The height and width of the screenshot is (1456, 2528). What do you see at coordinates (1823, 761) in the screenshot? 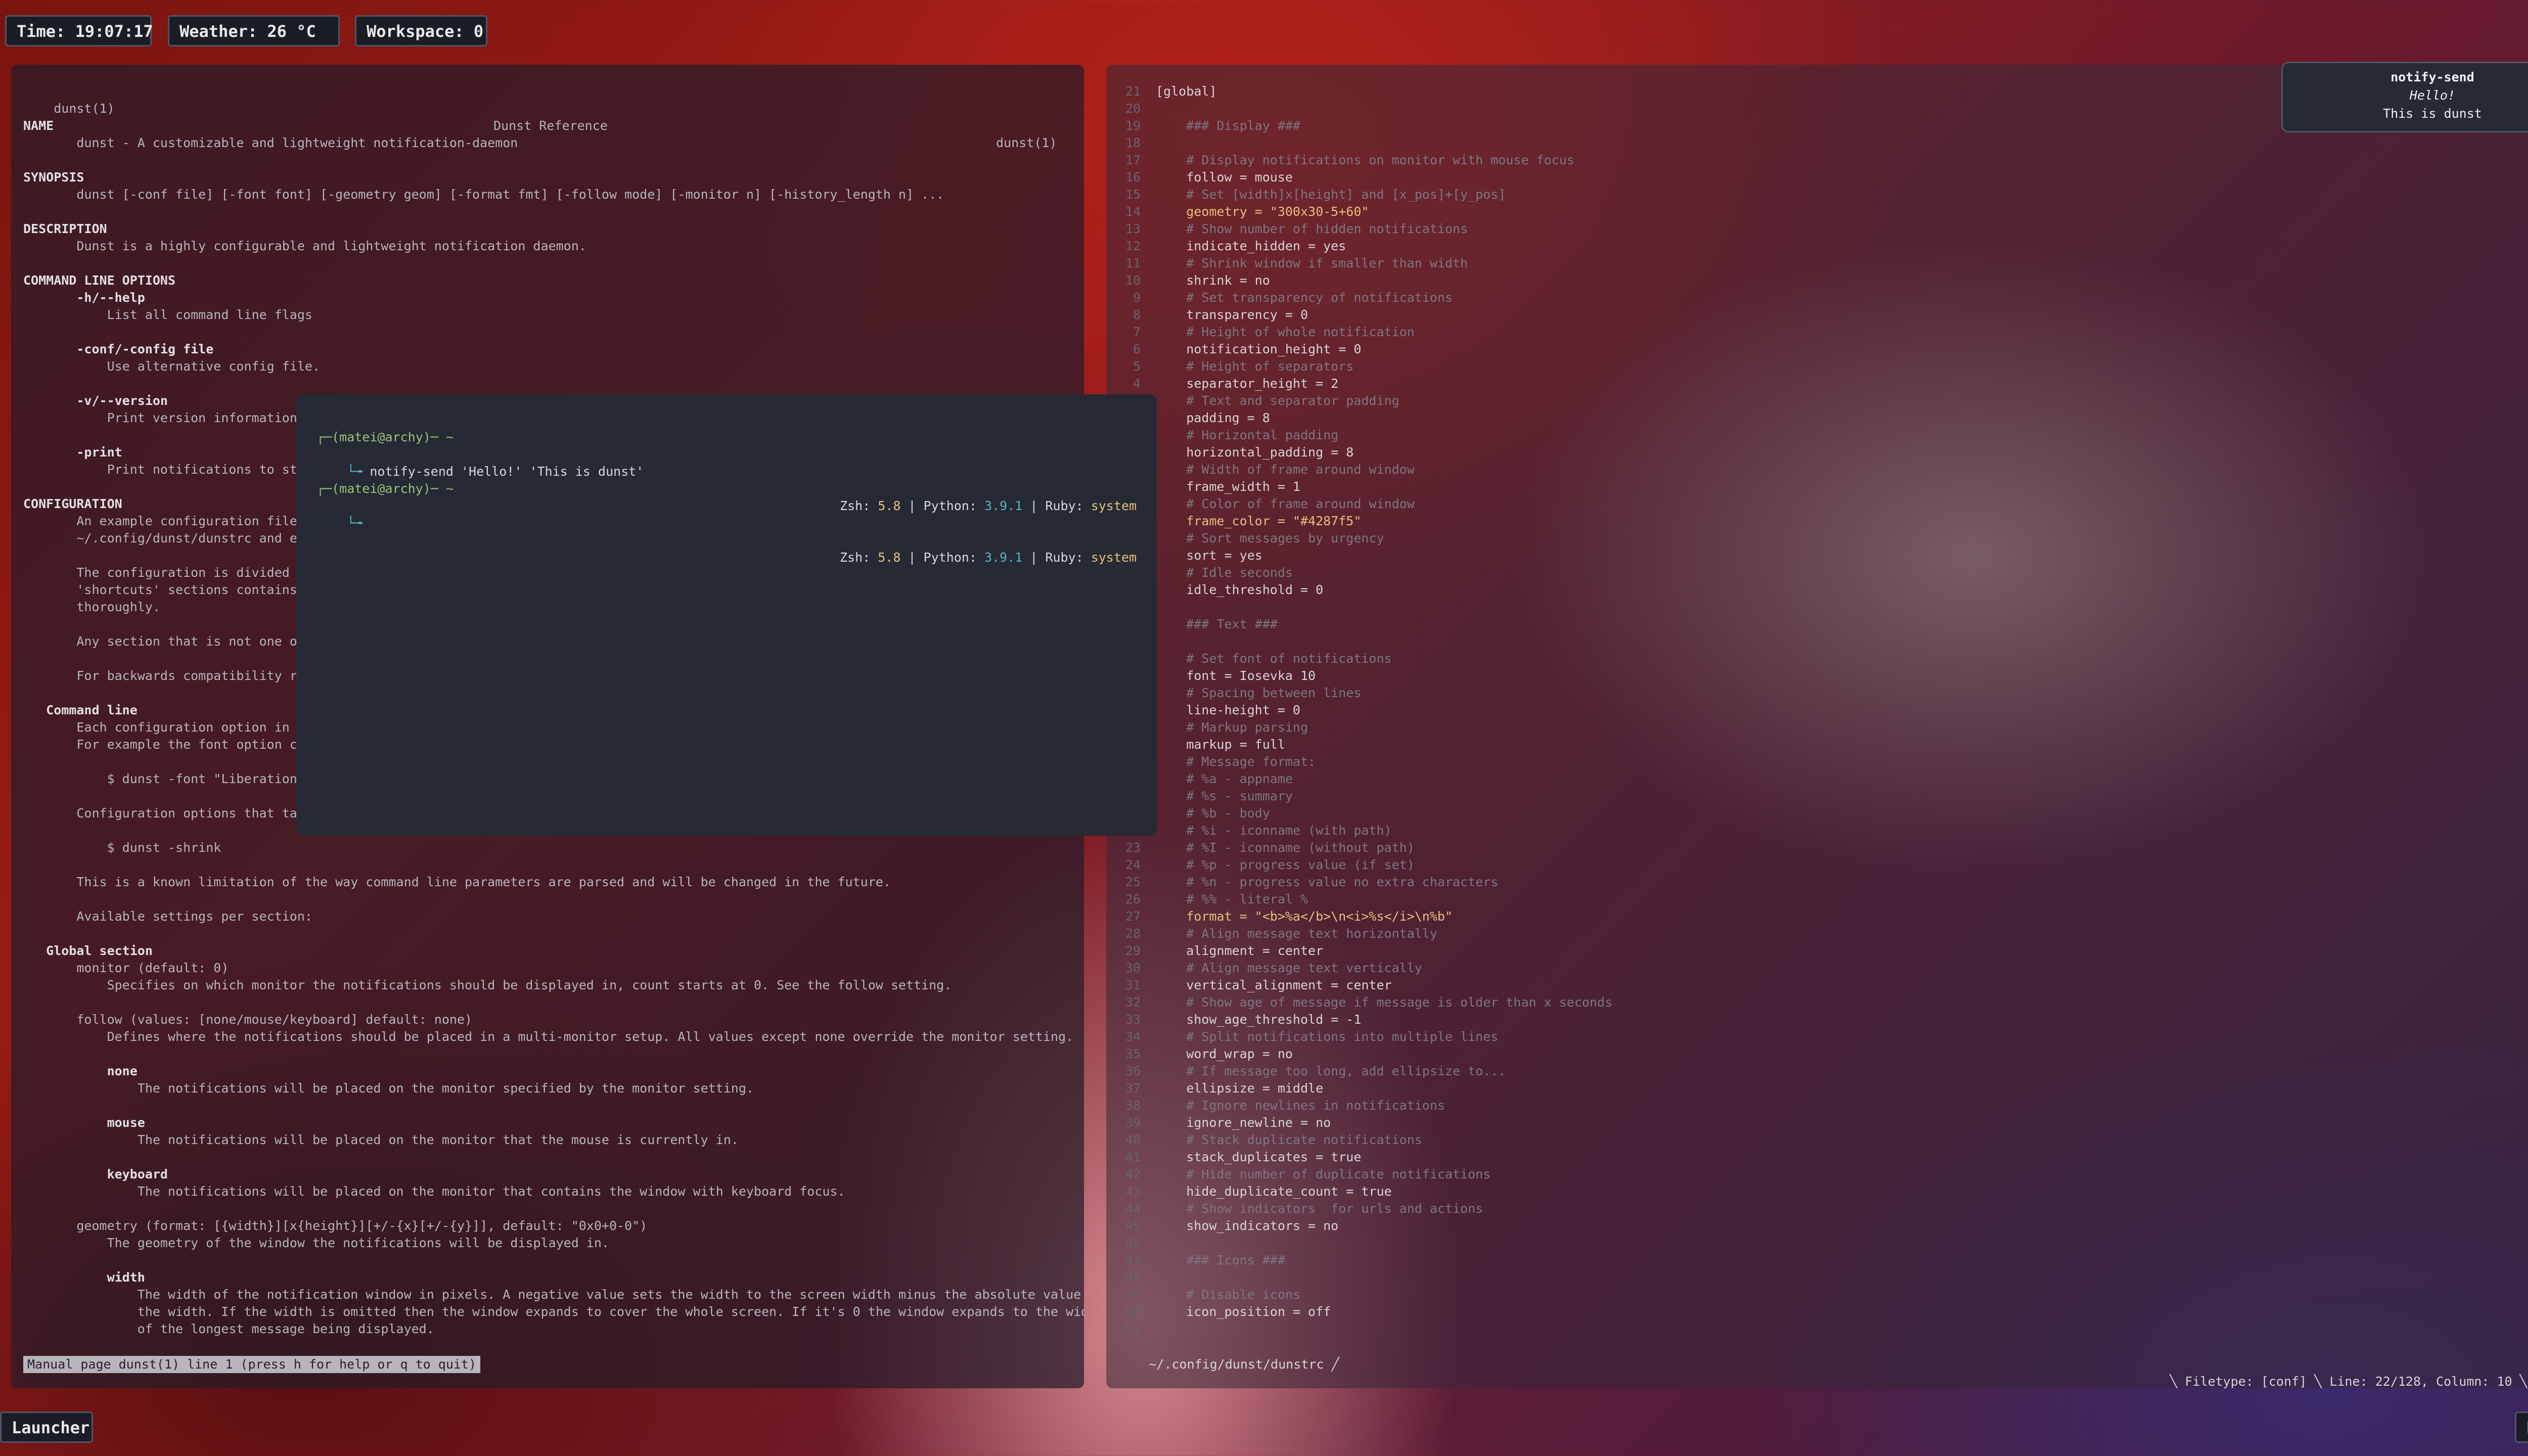
I see `editor-line: 18 # Message format:` at bounding box center [1823, 761].